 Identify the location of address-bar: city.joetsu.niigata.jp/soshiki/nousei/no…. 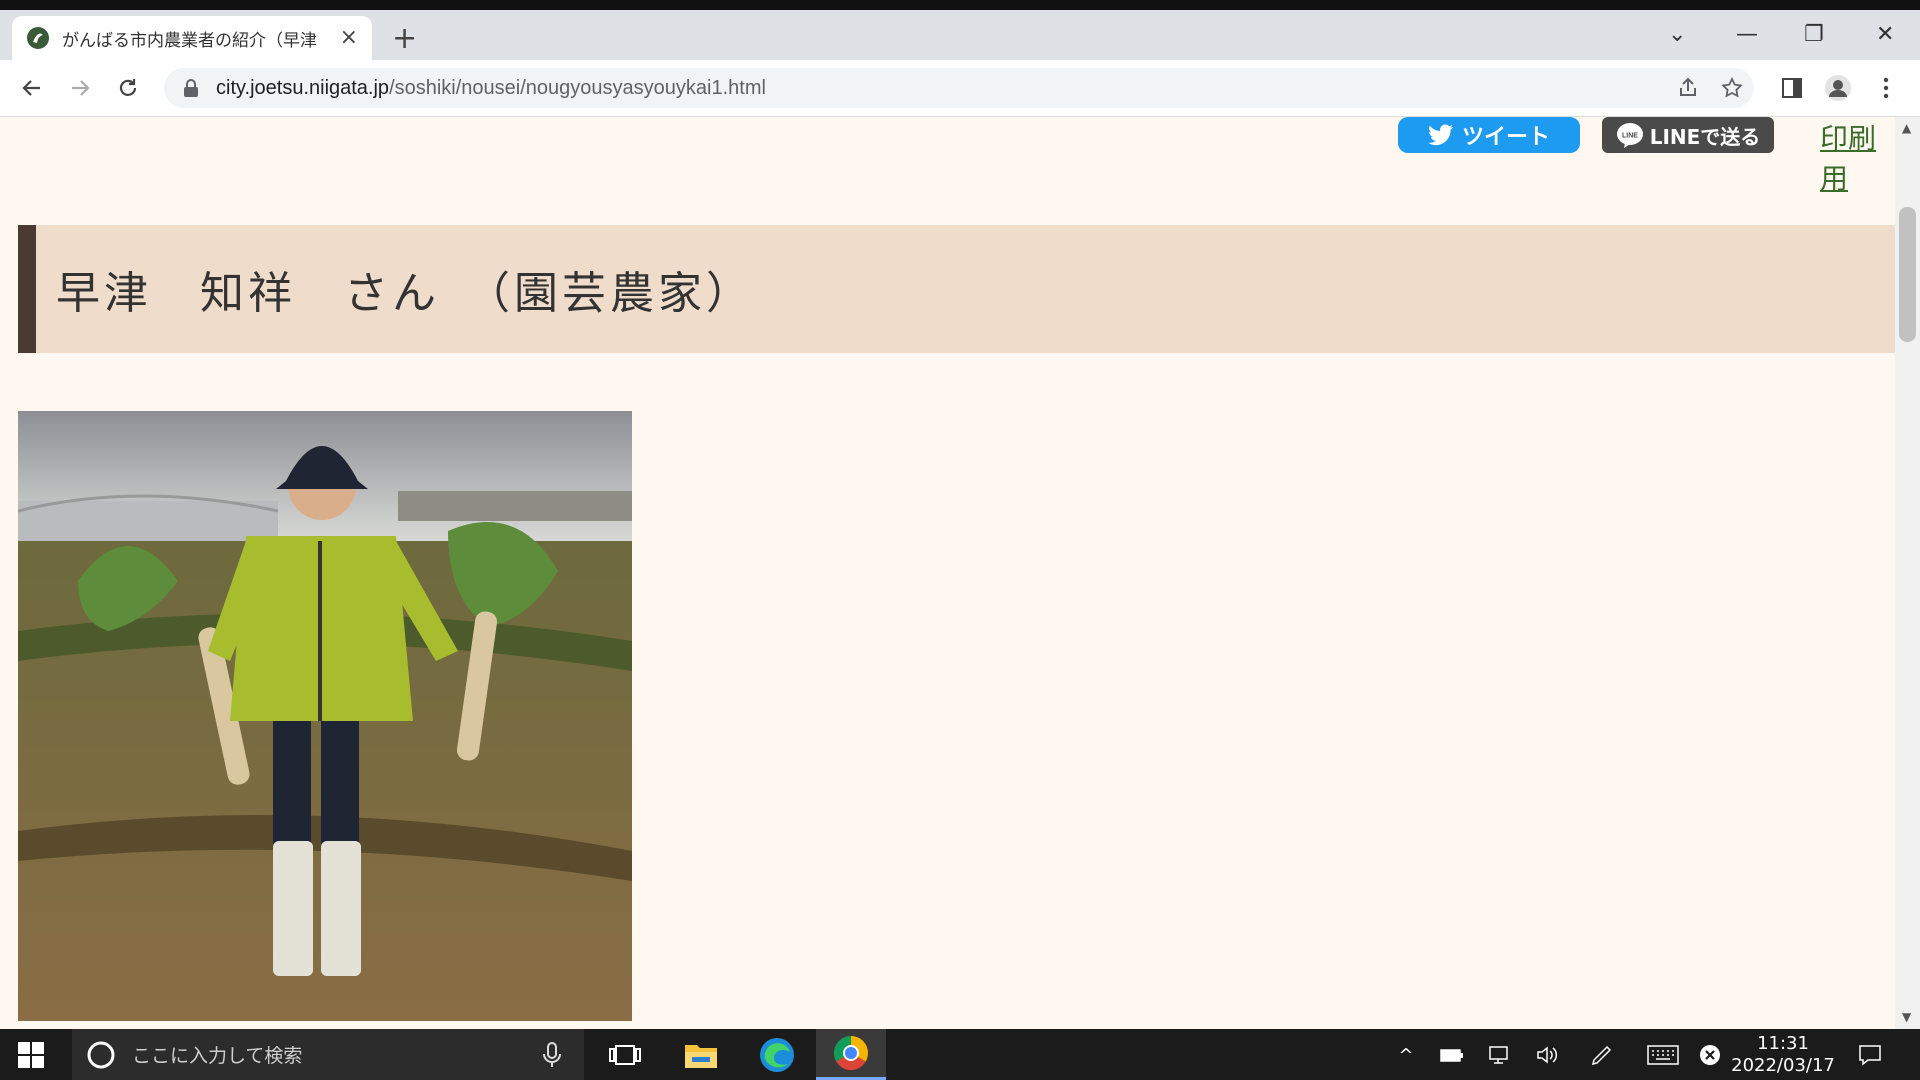
(959, 88).